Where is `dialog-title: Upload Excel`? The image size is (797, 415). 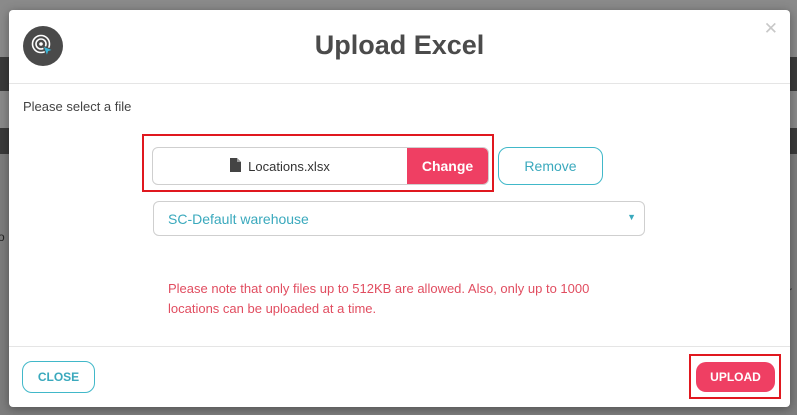
dialog-title: Upload Excel is located at coordinates (399, 45).